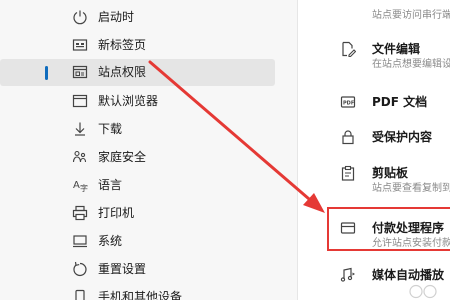 This screenshot has height=300, width=450. I want to click on sidebar-item-new-tab: 新标签页, so click(137, 45).